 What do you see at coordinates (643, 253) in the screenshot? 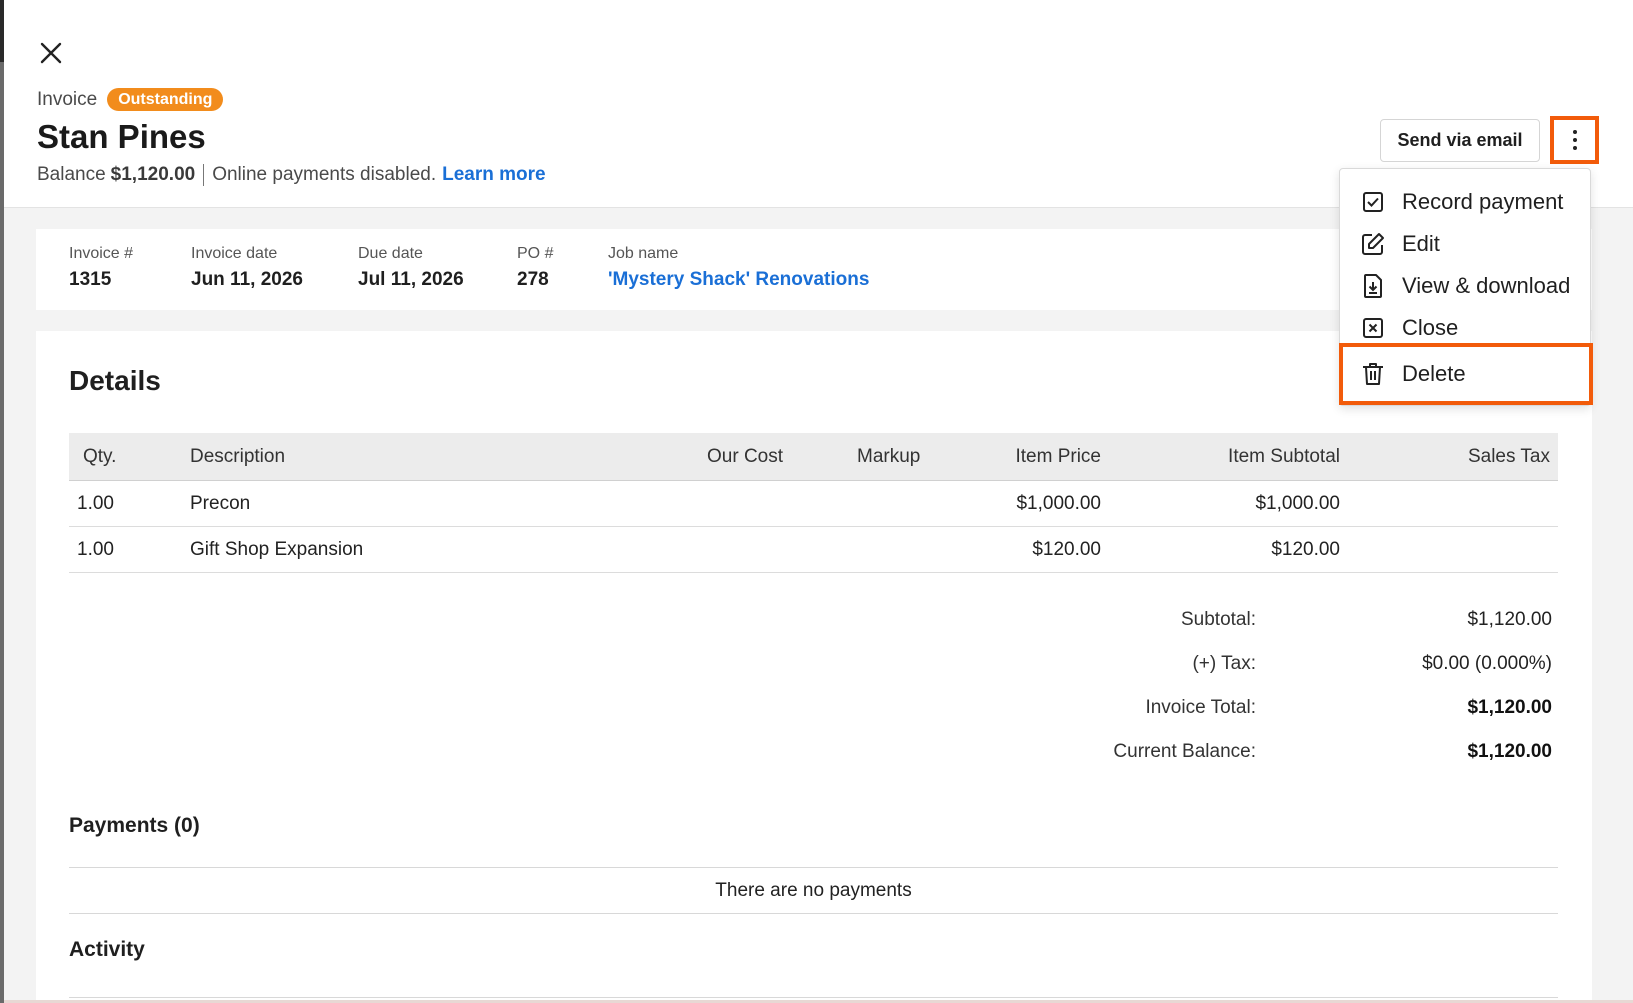
I see `job-name-label: Job name` at bounding box center [643, 253].